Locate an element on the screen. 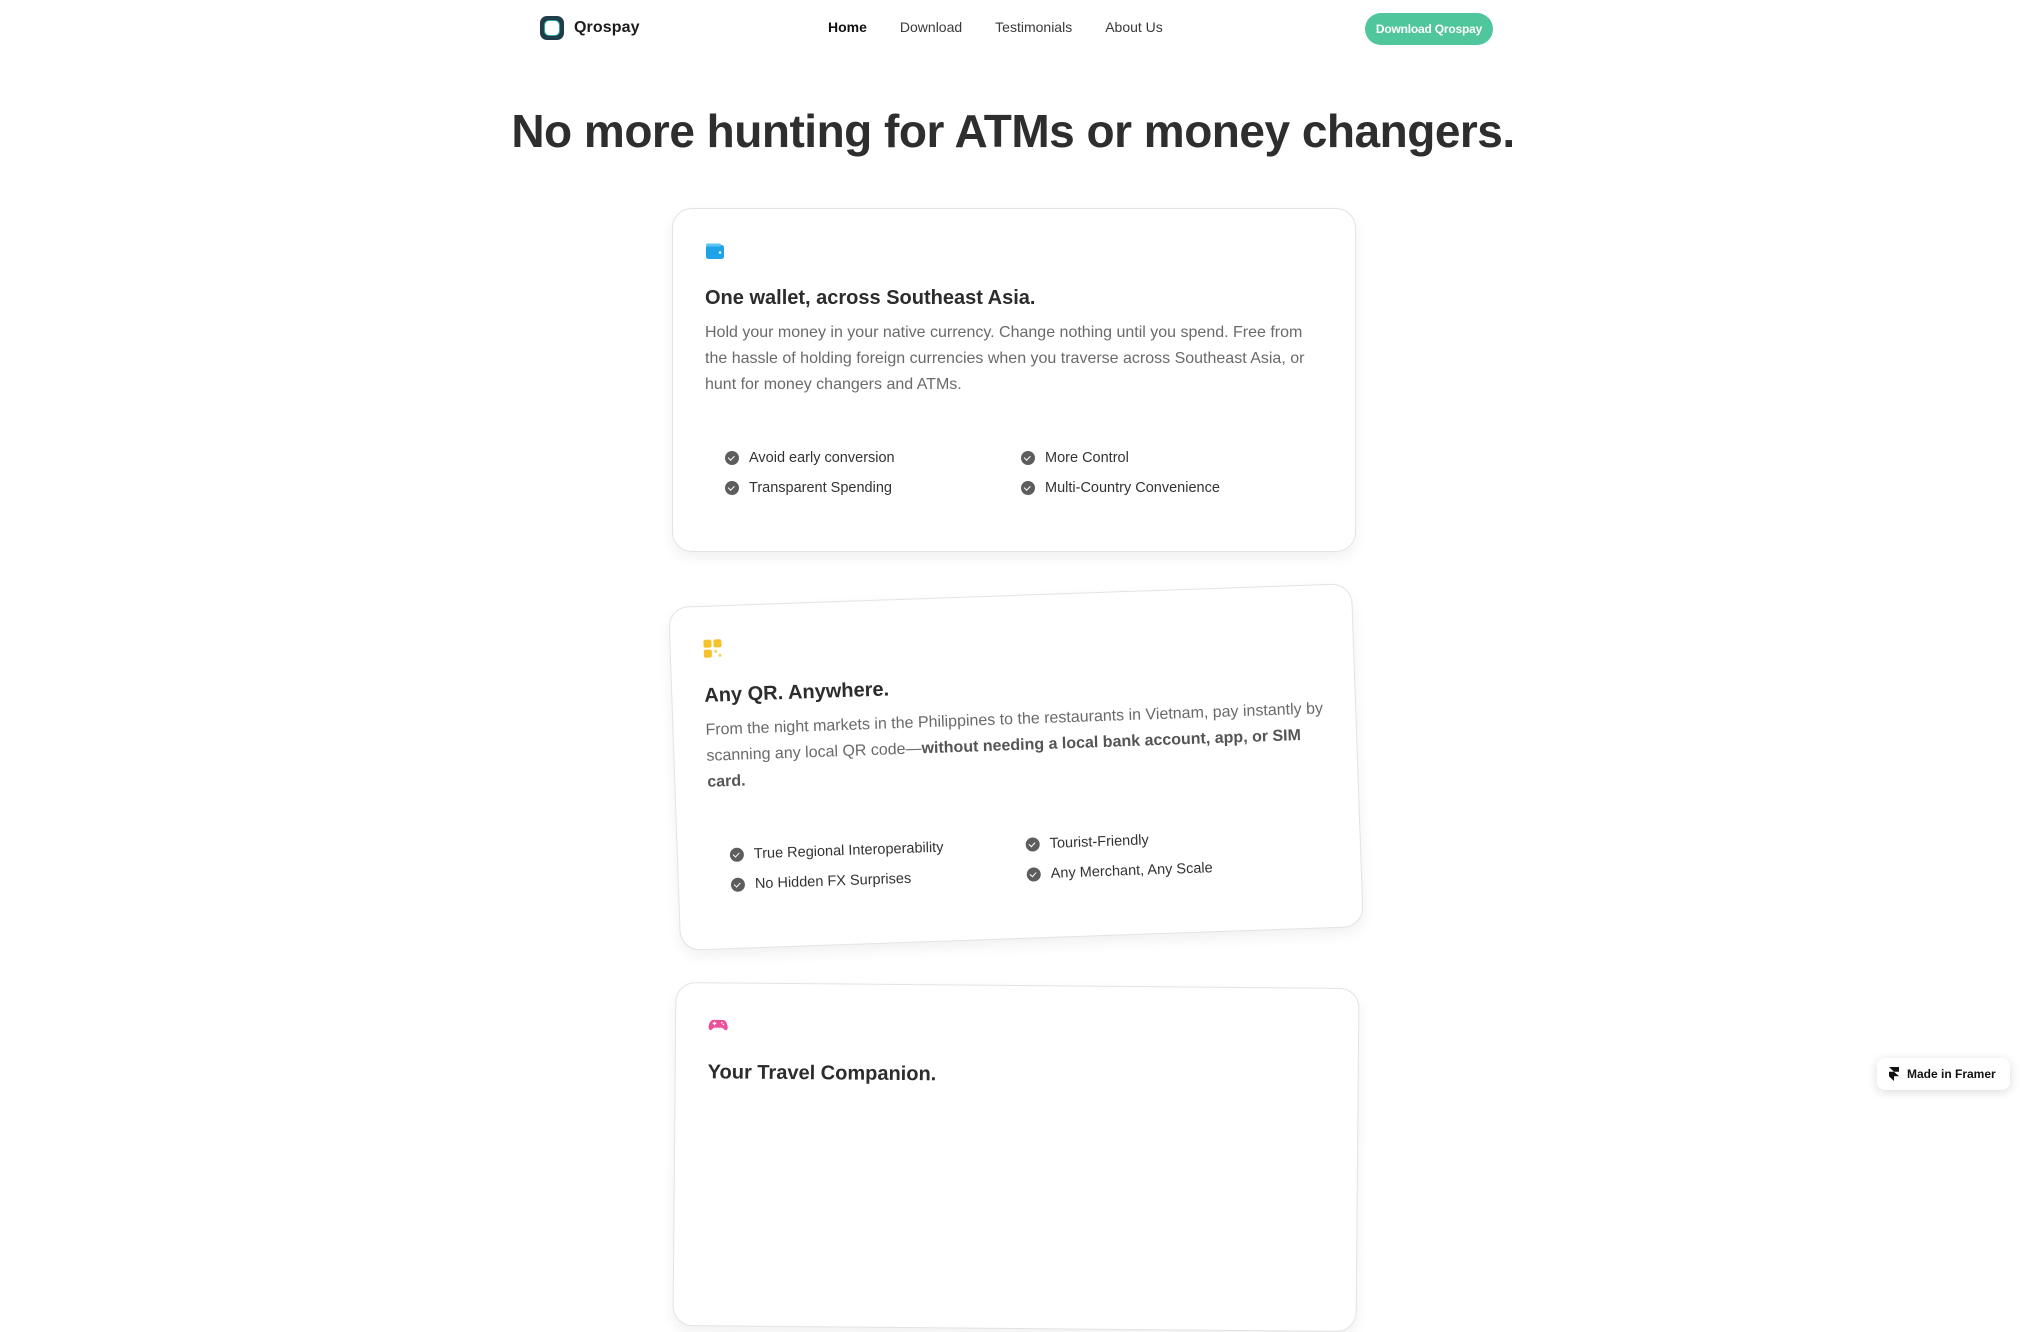 This screenshot has width=2026, height=1332. qr-grid-icon is located at coordinates (712, 648).